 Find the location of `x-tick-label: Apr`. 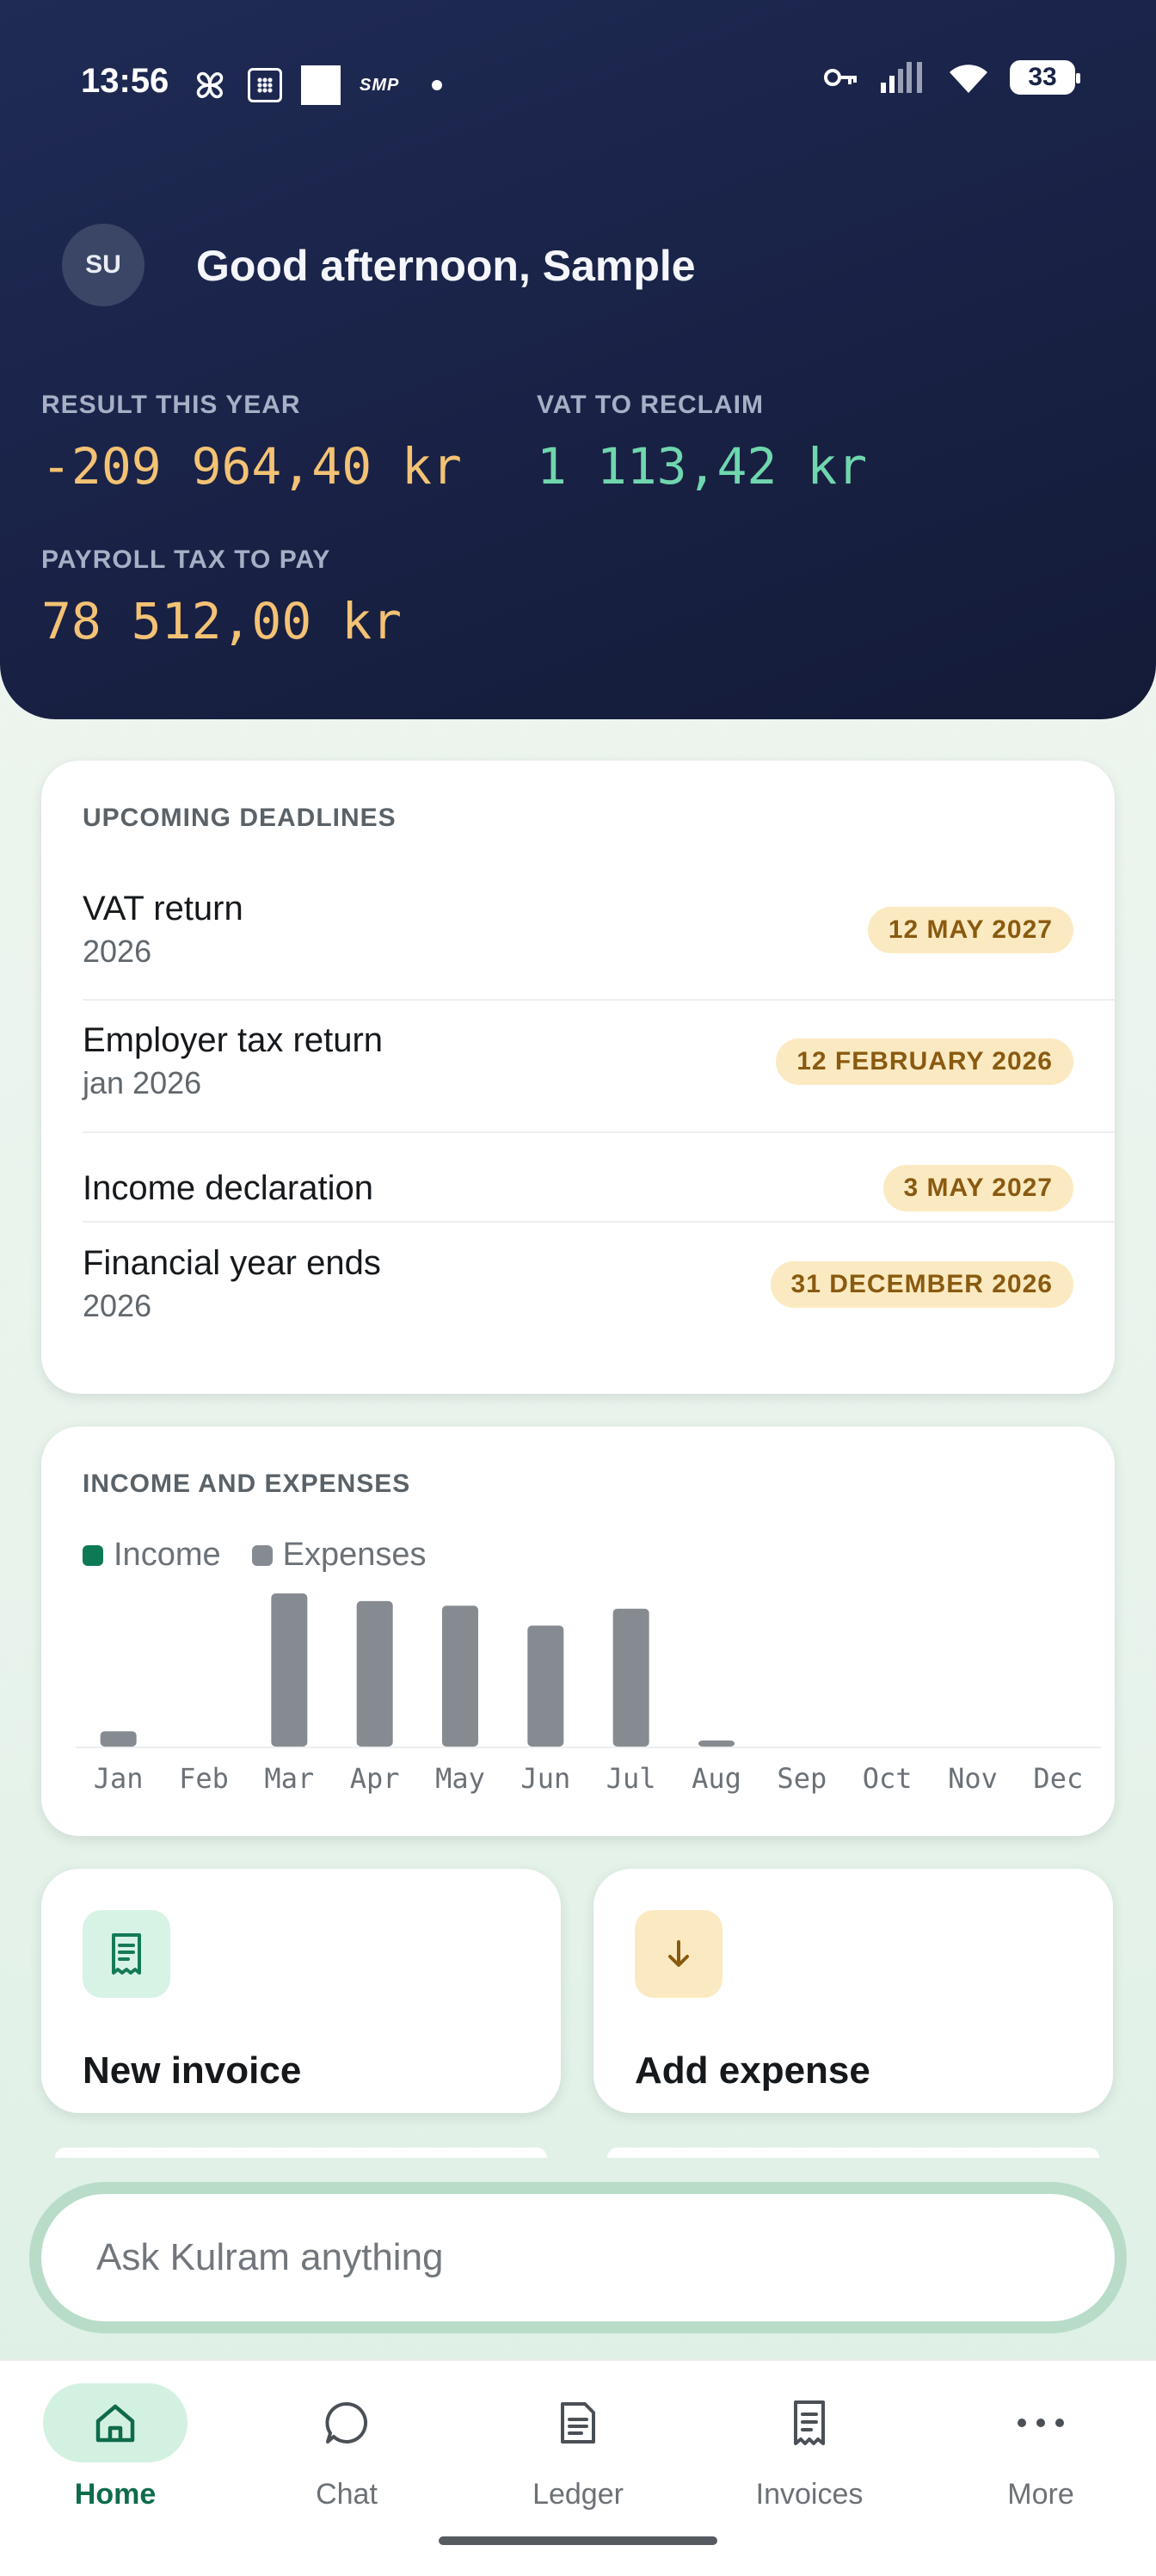

x-tick-label: Apr is located at coordinates (375, 1779).